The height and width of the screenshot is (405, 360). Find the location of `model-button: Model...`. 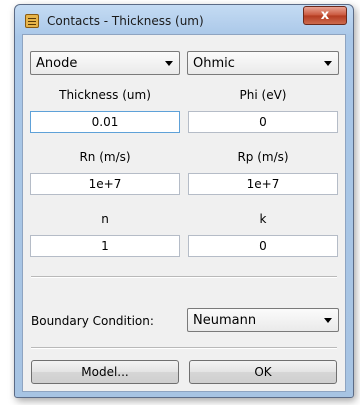

model-button: Model... is located at coordinates (105, 372).